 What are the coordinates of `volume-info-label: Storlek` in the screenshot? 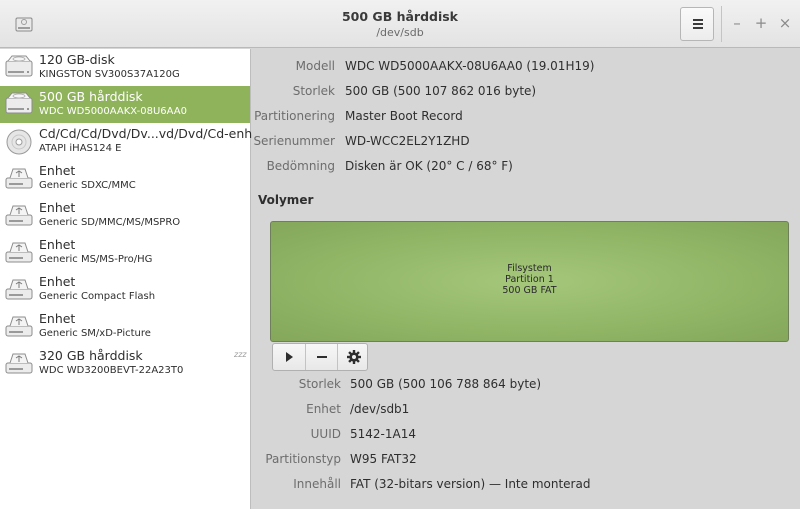 It's located at (319, 384).